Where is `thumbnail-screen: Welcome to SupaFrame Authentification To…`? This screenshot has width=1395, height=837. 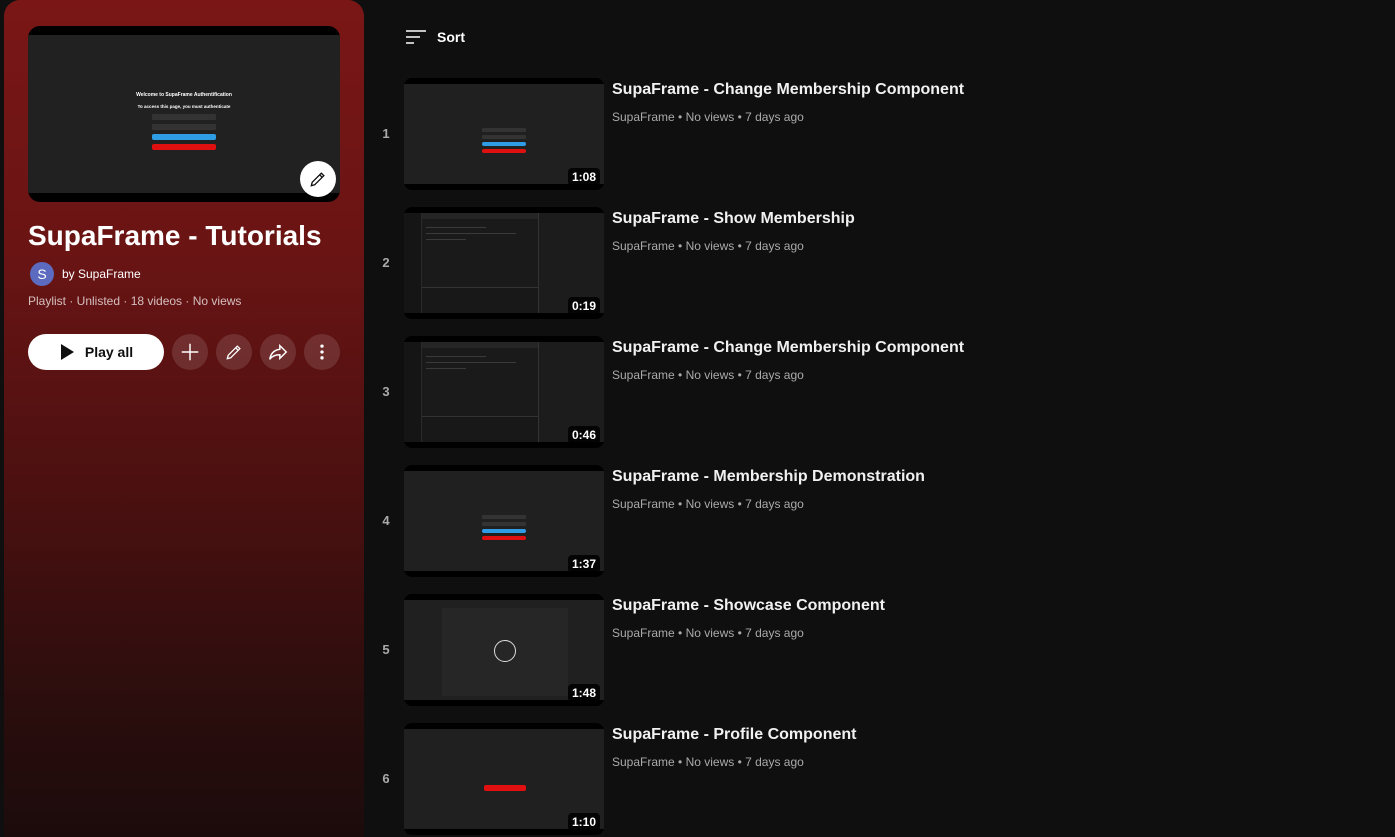
thumbnail-screen: Welcome to SupaFrame Authentification To… is located at coordinates (184, 114).